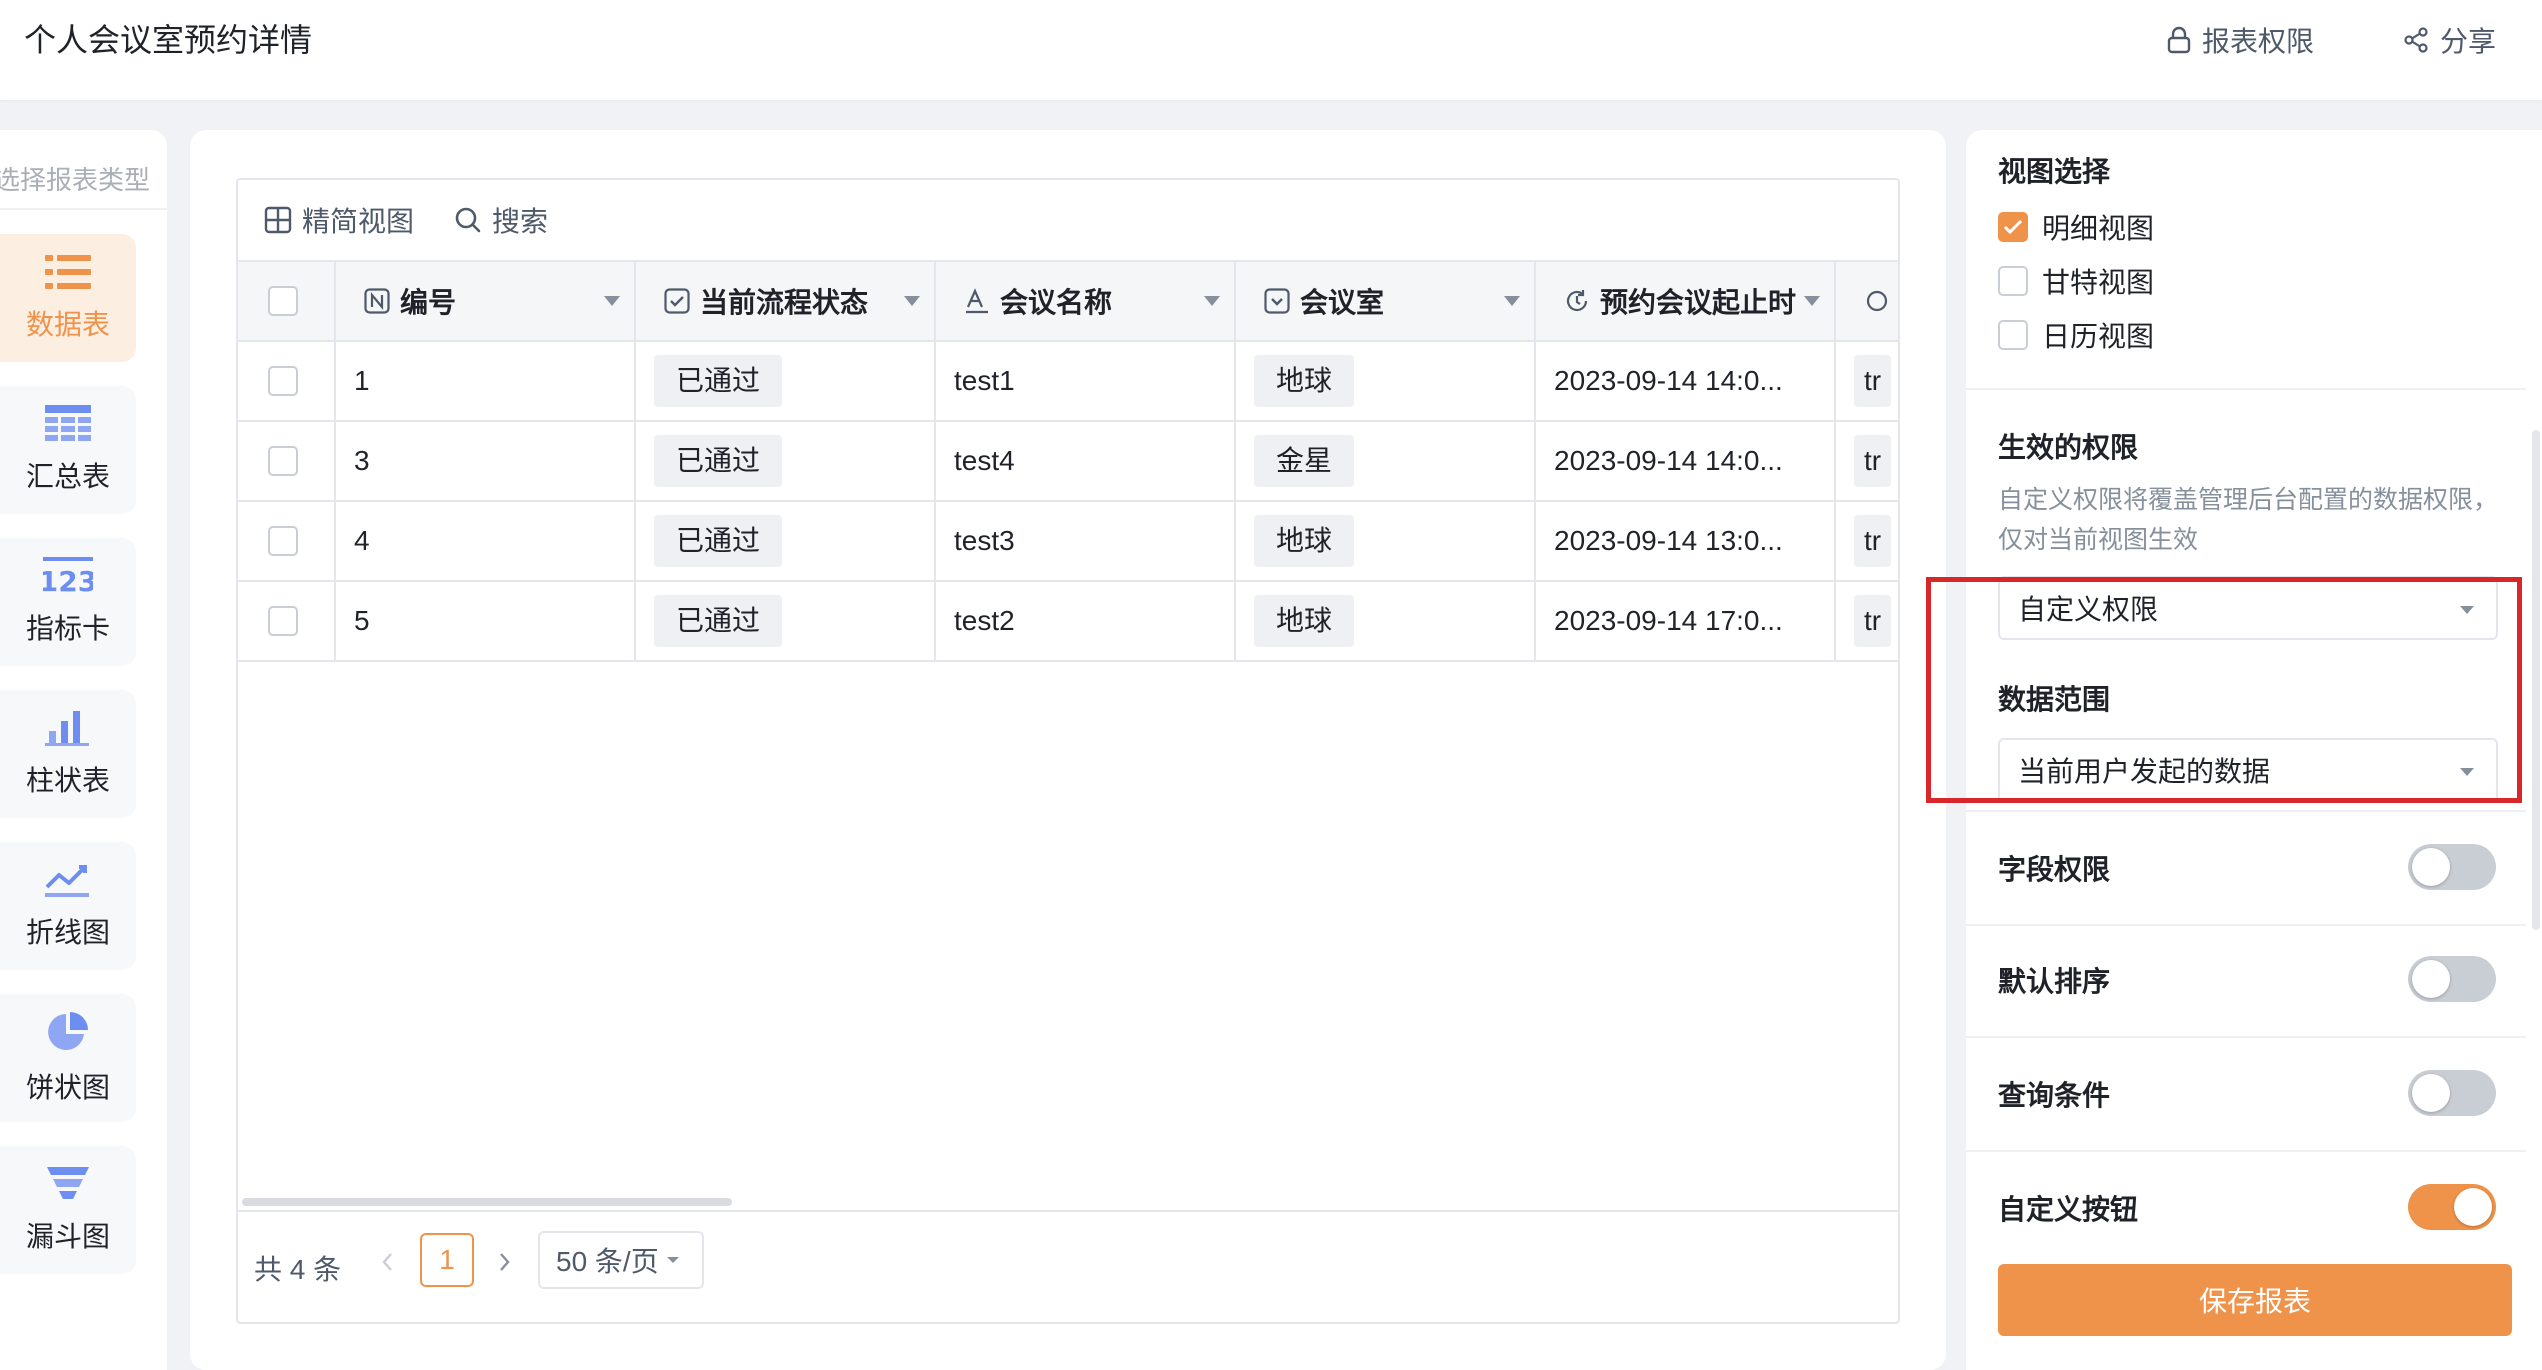 Image resolution: width=2542 pixels, height=1370 pixels. What do you see at coordinates (2431, 867) in the screenshot?
I see `toggle-knob` at bounding box center [2431, 867].